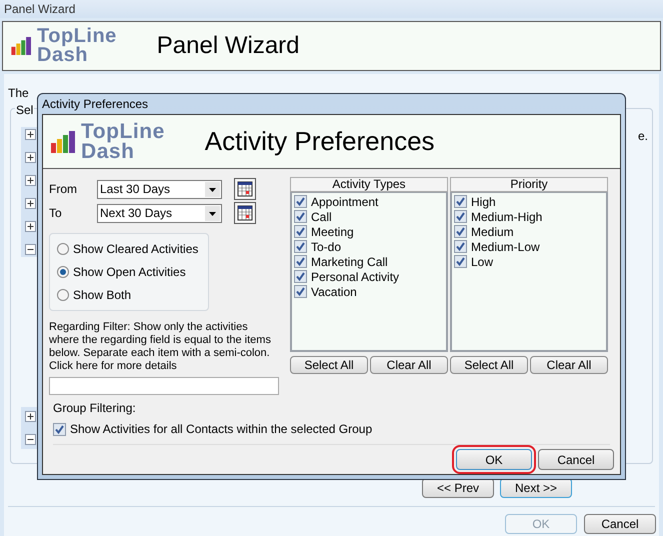 Image resolution: width=663 pixels, height=536 pixels. What do you see at coordinates (529, 184) in the screenshot?
I see `column-header: Priority` at bounding box center [529, 184].